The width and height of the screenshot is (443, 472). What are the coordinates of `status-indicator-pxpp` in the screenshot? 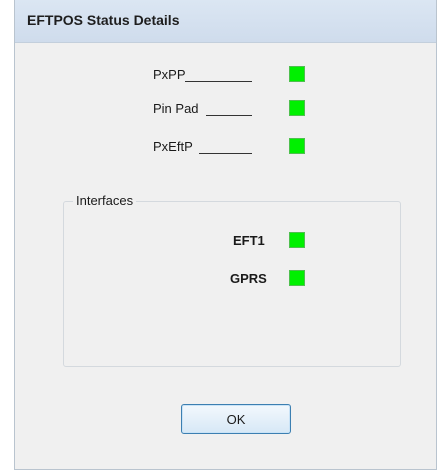 It's located at (297, 74).